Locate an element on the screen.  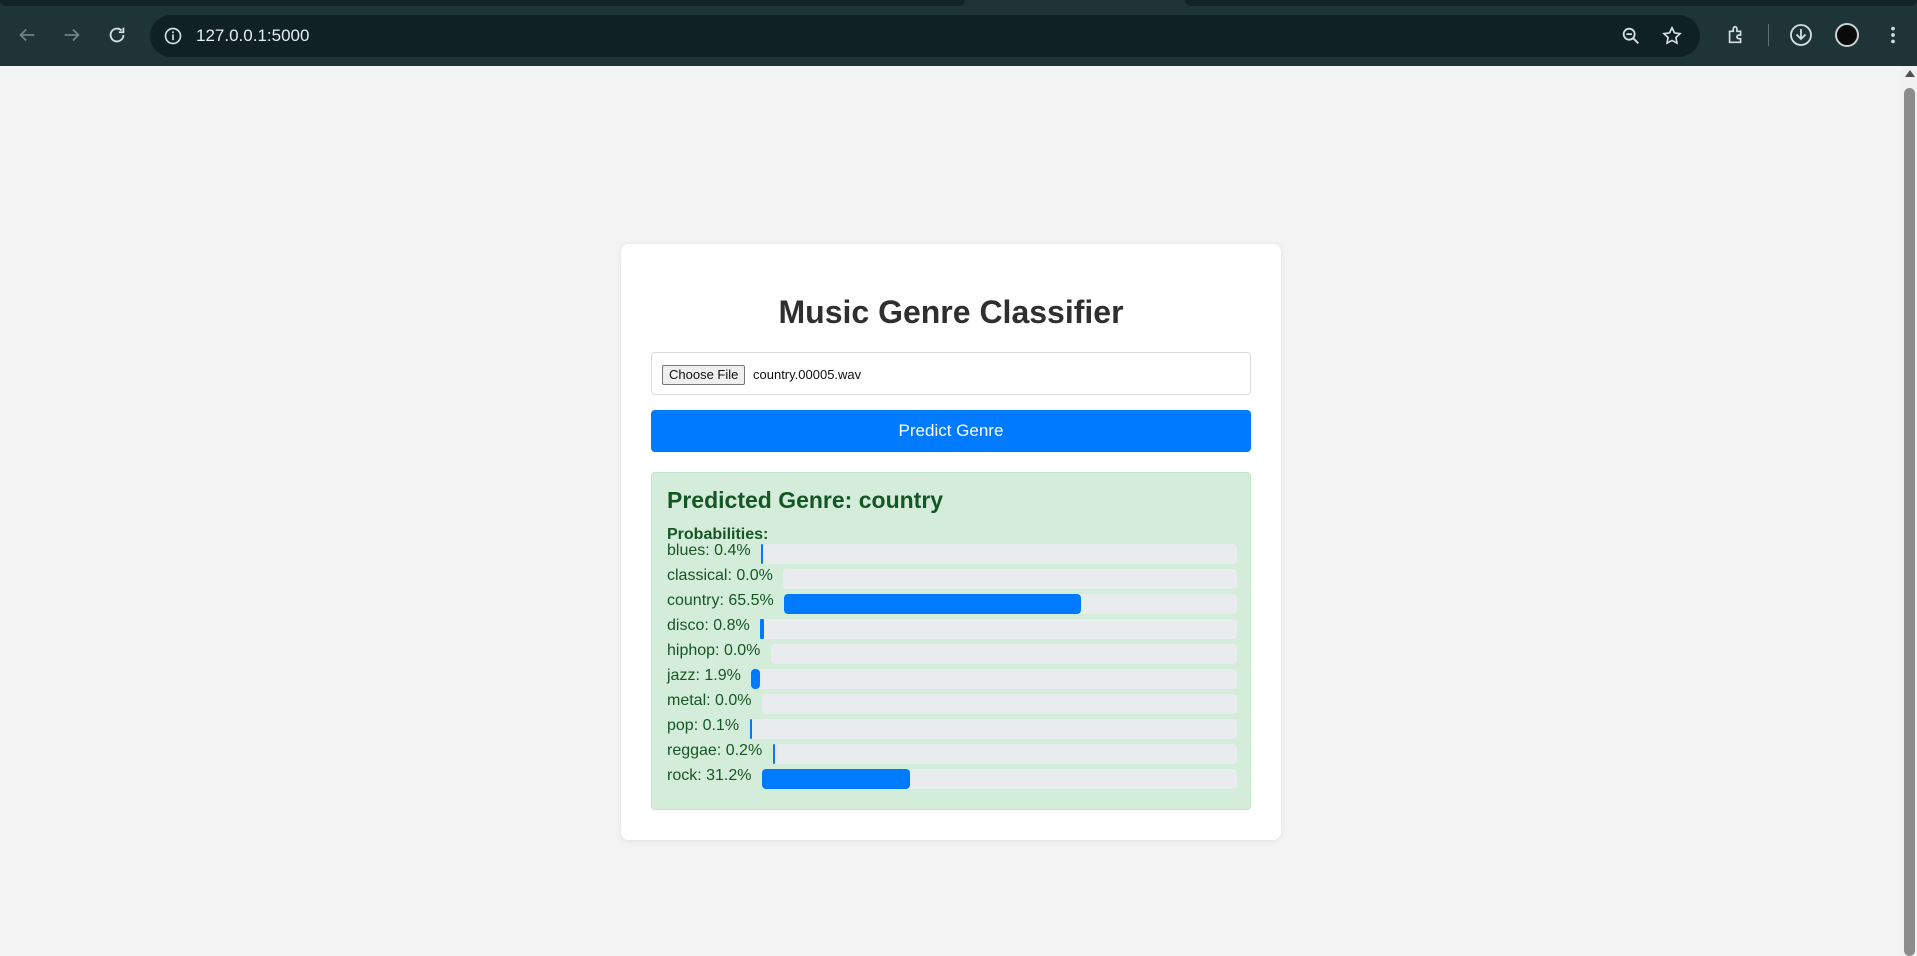
probability-label: metal: 0.0% is located at coordinates (709, 700).